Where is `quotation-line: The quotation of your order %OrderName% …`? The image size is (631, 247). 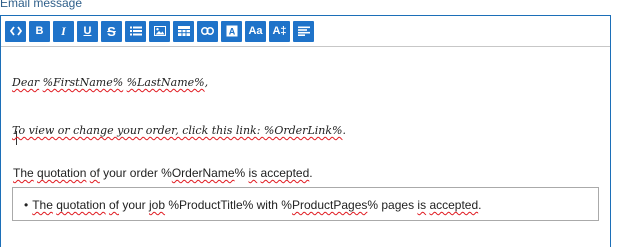 quotation-line: The quotation of your order %OrderName% … is located at coordinates (163, 173).